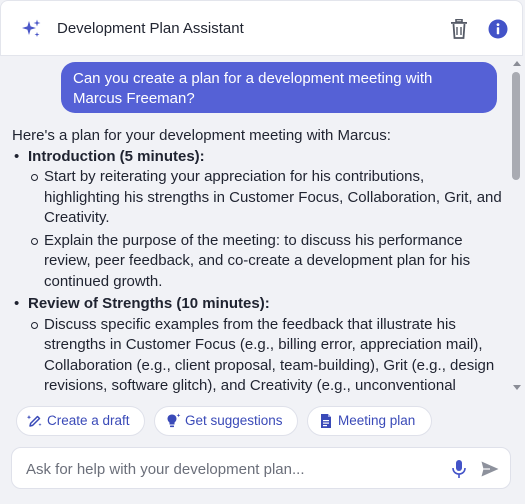 Image resolution: width=525 pixels, height=504 pixels. Describe the element at coordinates (516, 126) in the screenshot. I see `scroll-thumb` at that location.